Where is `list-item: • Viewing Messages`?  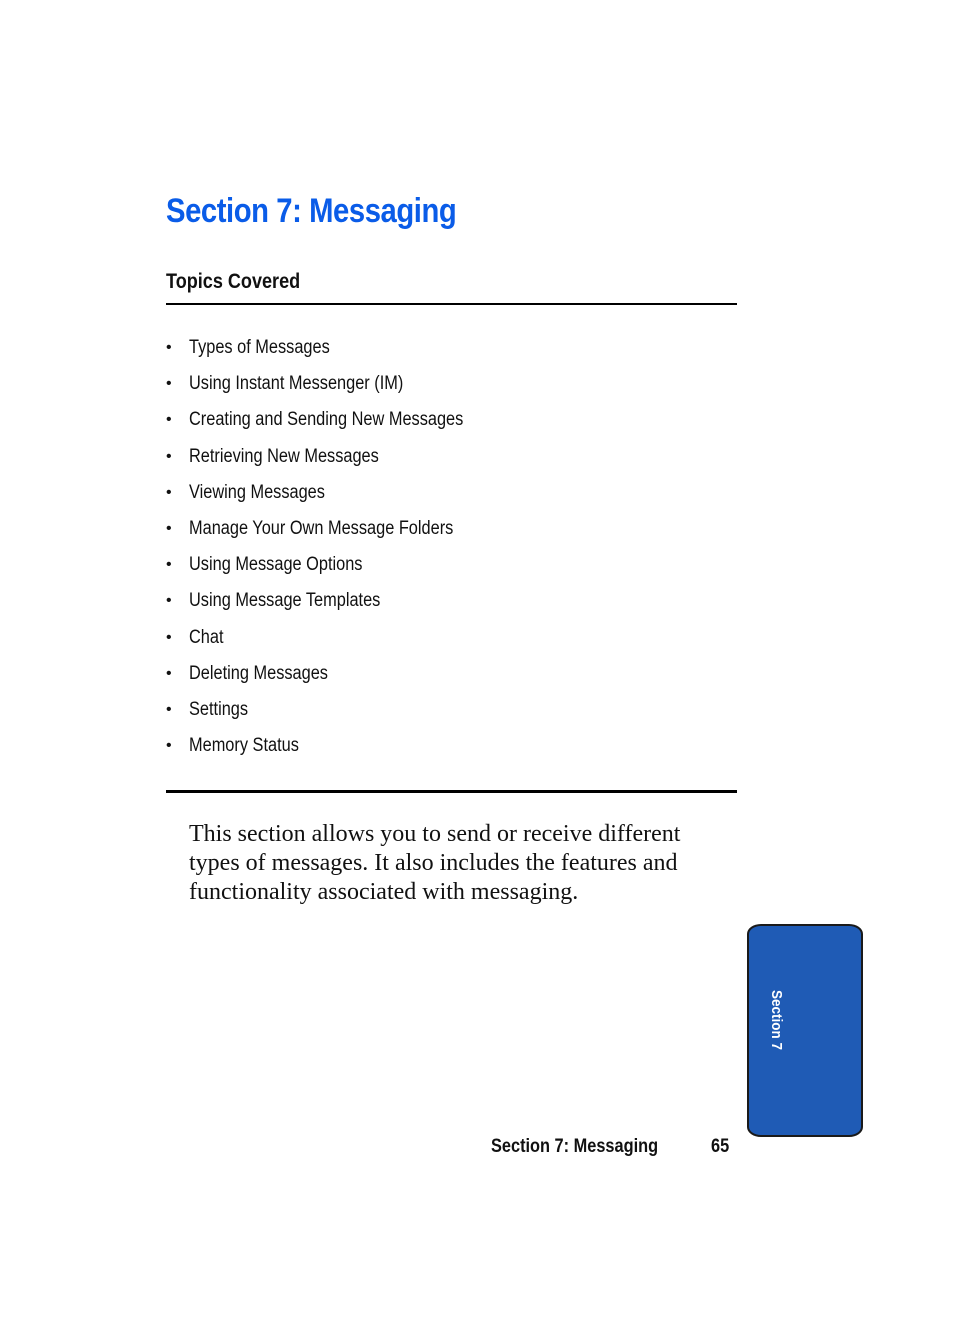
list-item: • Viewing Messages is located at coordinates (337, 493).